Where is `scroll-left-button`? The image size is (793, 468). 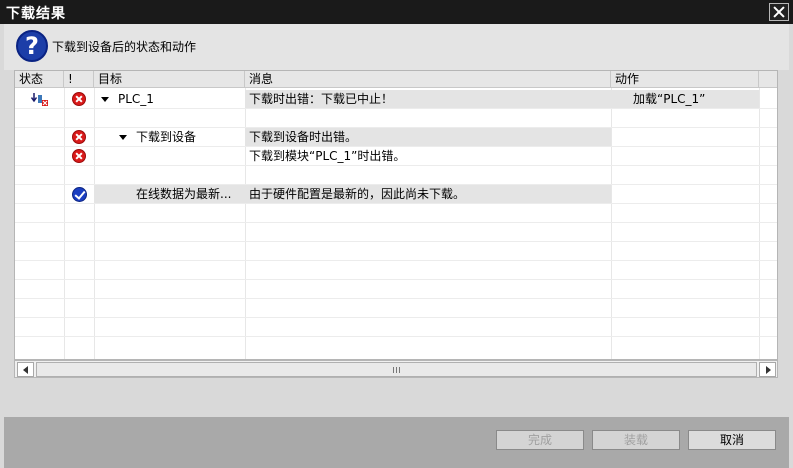 scroll-left-button is located at coordinates (25, 369).